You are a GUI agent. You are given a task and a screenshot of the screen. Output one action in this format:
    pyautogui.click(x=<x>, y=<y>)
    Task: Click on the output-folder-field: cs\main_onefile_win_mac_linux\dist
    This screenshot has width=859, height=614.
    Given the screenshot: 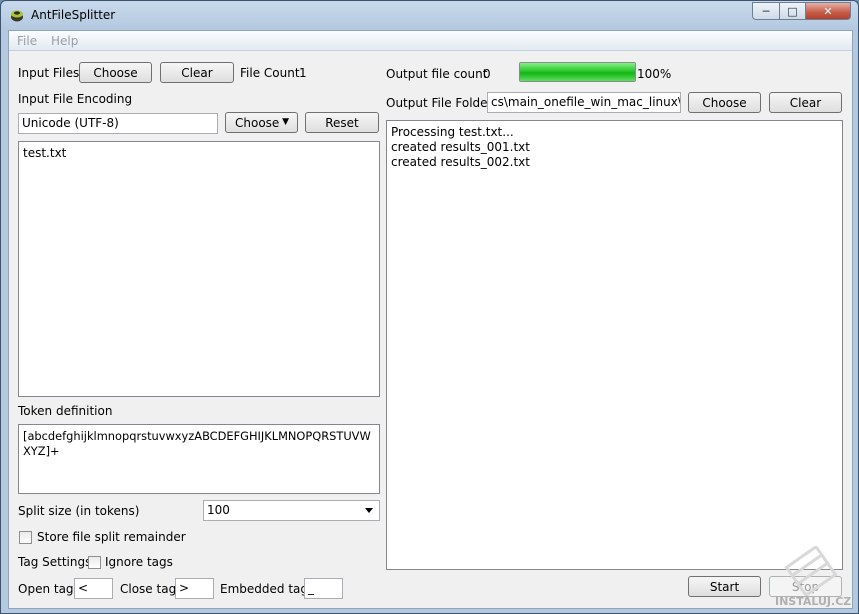 What is the action you would take?
    pyautogui.click(x=584, y=102)
    